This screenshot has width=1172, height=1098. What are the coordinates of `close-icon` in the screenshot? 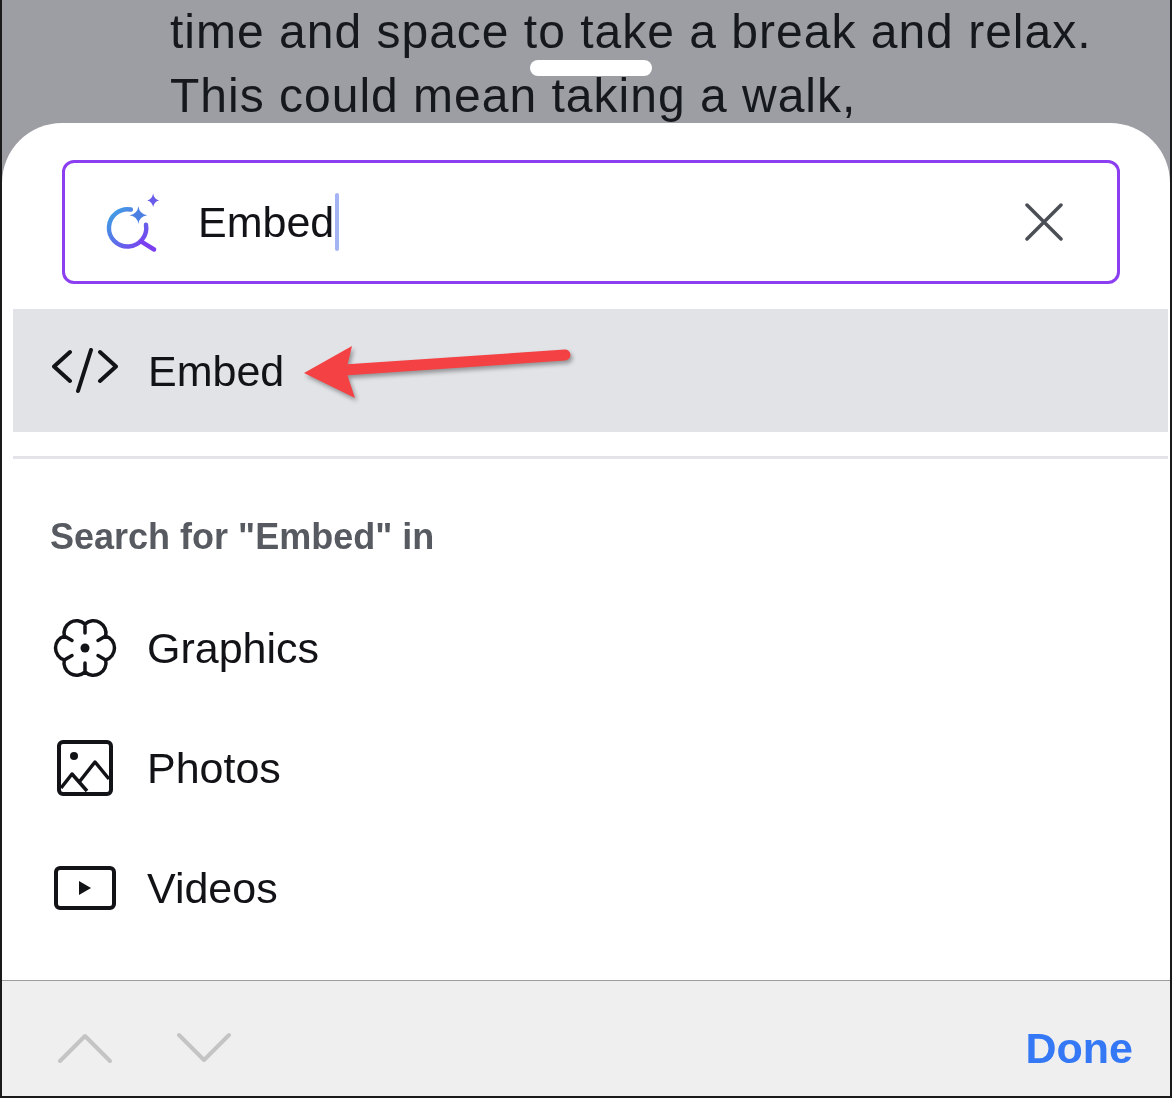 It's located at (1044, 222).